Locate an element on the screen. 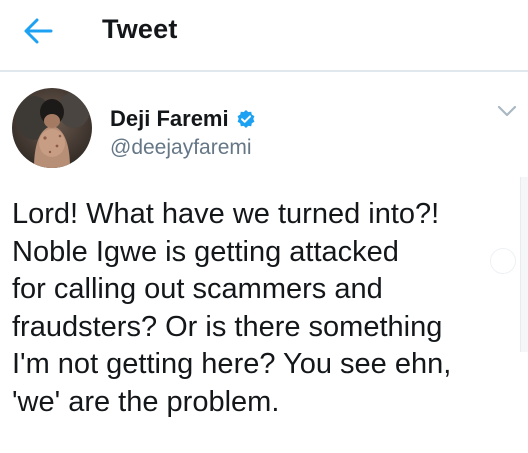 Image resolution: width=528 pixels, height=453 pixels. tweet-text-line: I'm not getting here? You see ehn, is located at coordinates (232, 364).